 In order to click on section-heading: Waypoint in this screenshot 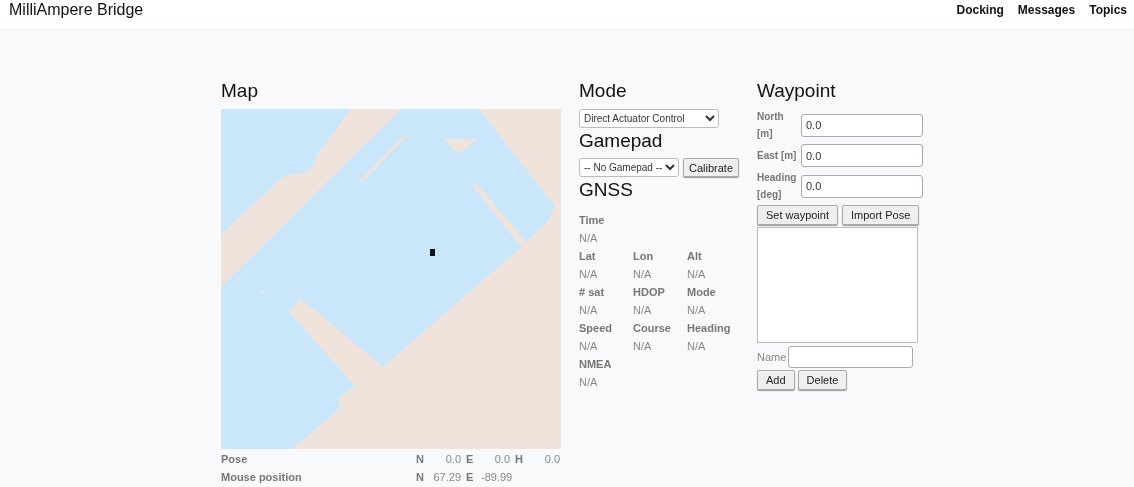, I will do `click(797, 91)`.